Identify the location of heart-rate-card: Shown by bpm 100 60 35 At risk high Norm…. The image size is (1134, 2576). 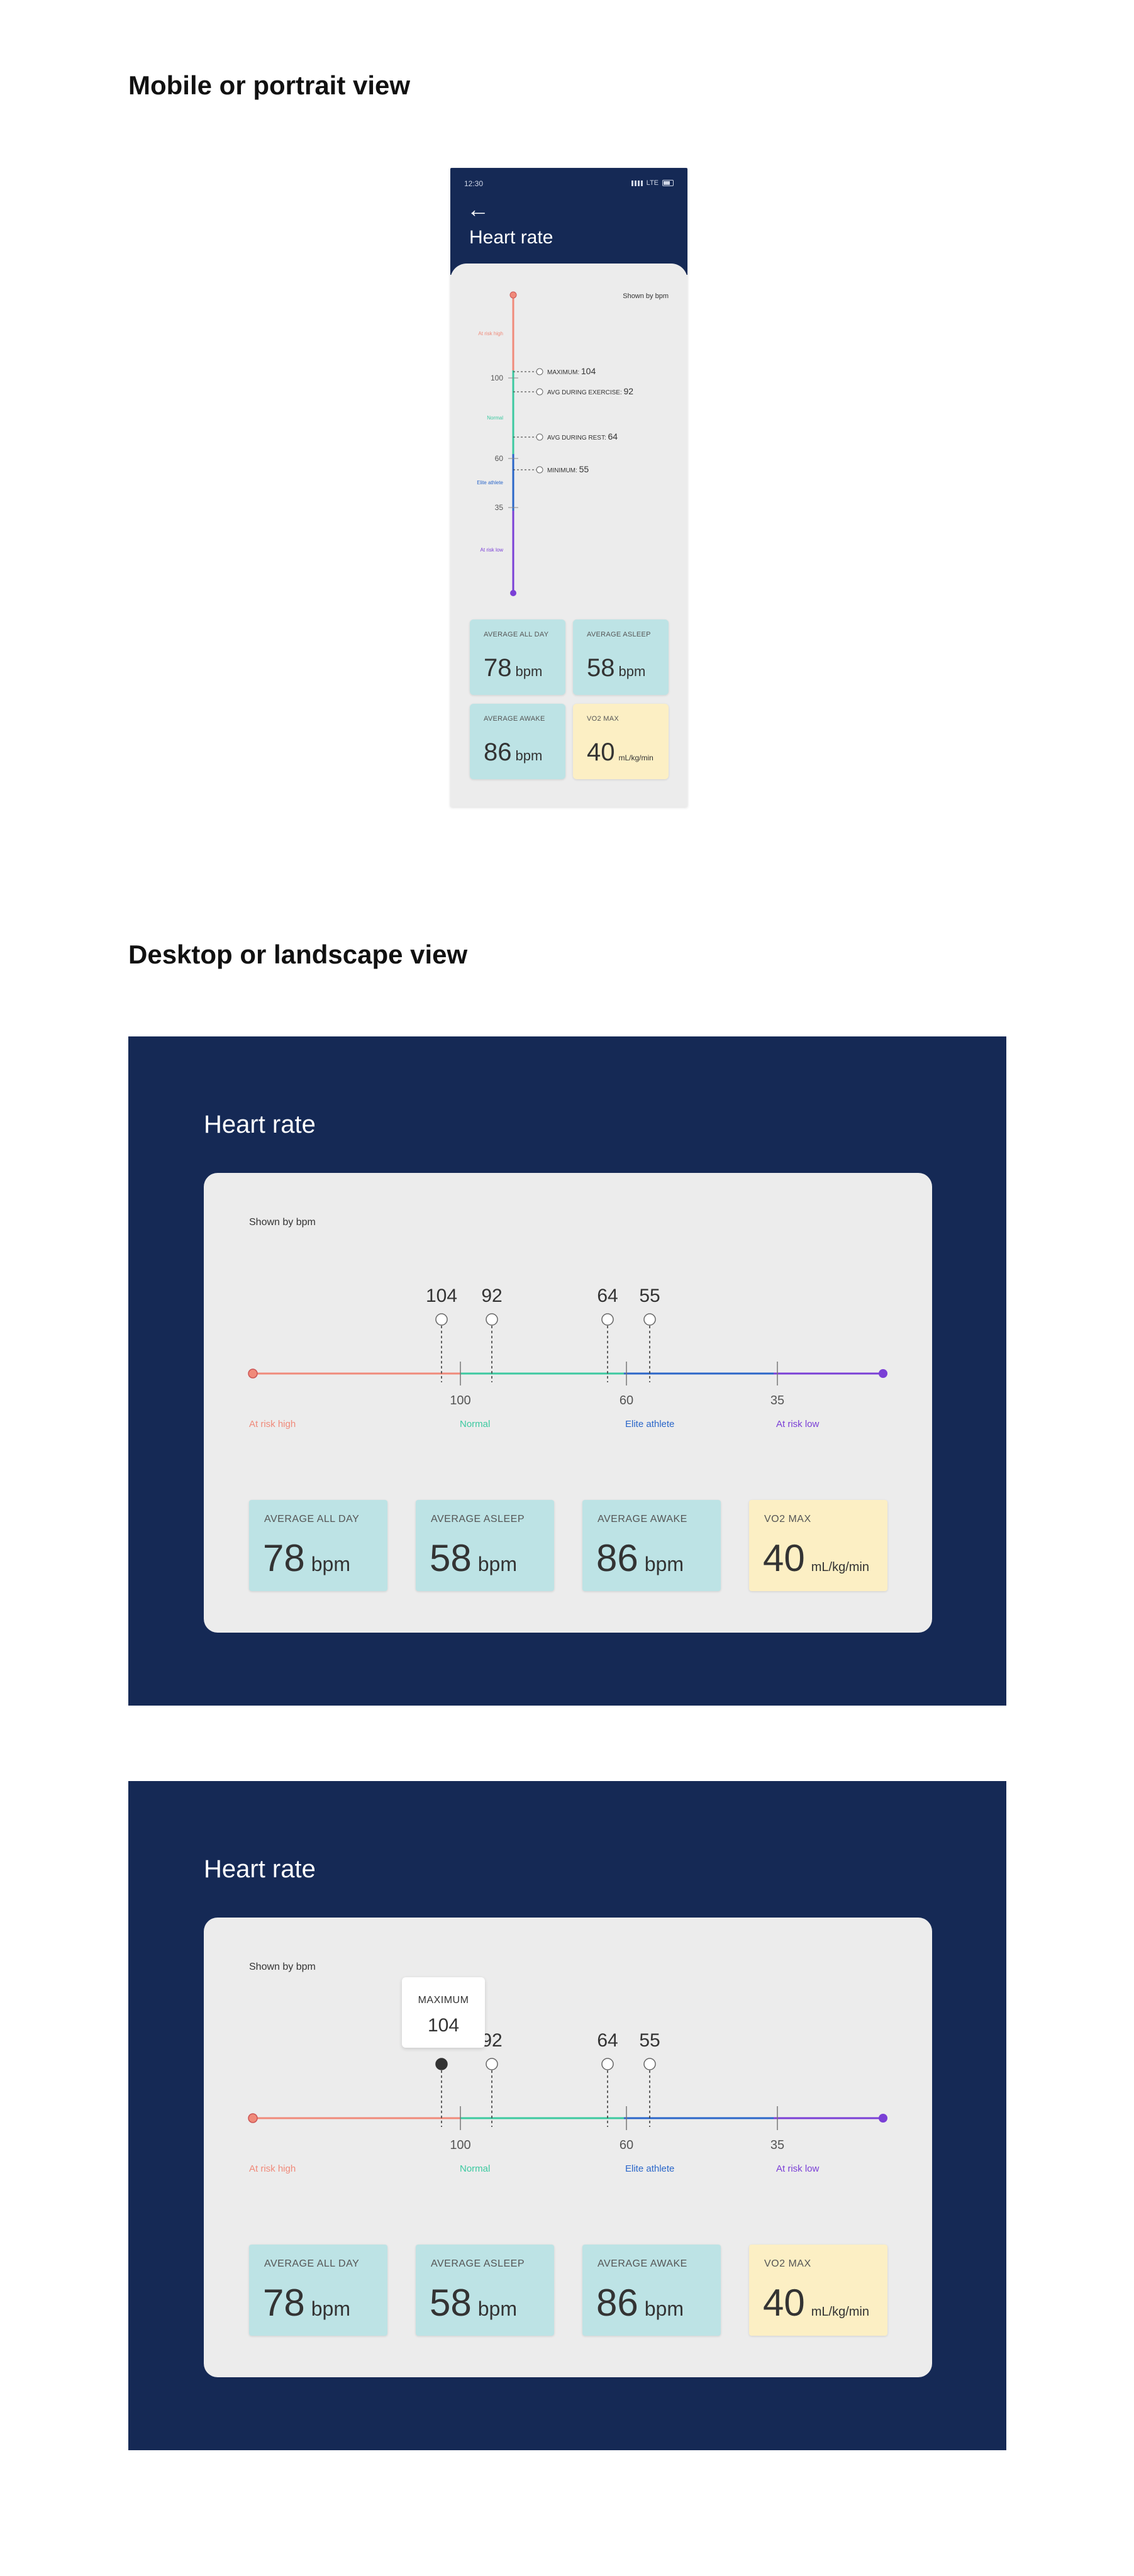
(568, 2147).